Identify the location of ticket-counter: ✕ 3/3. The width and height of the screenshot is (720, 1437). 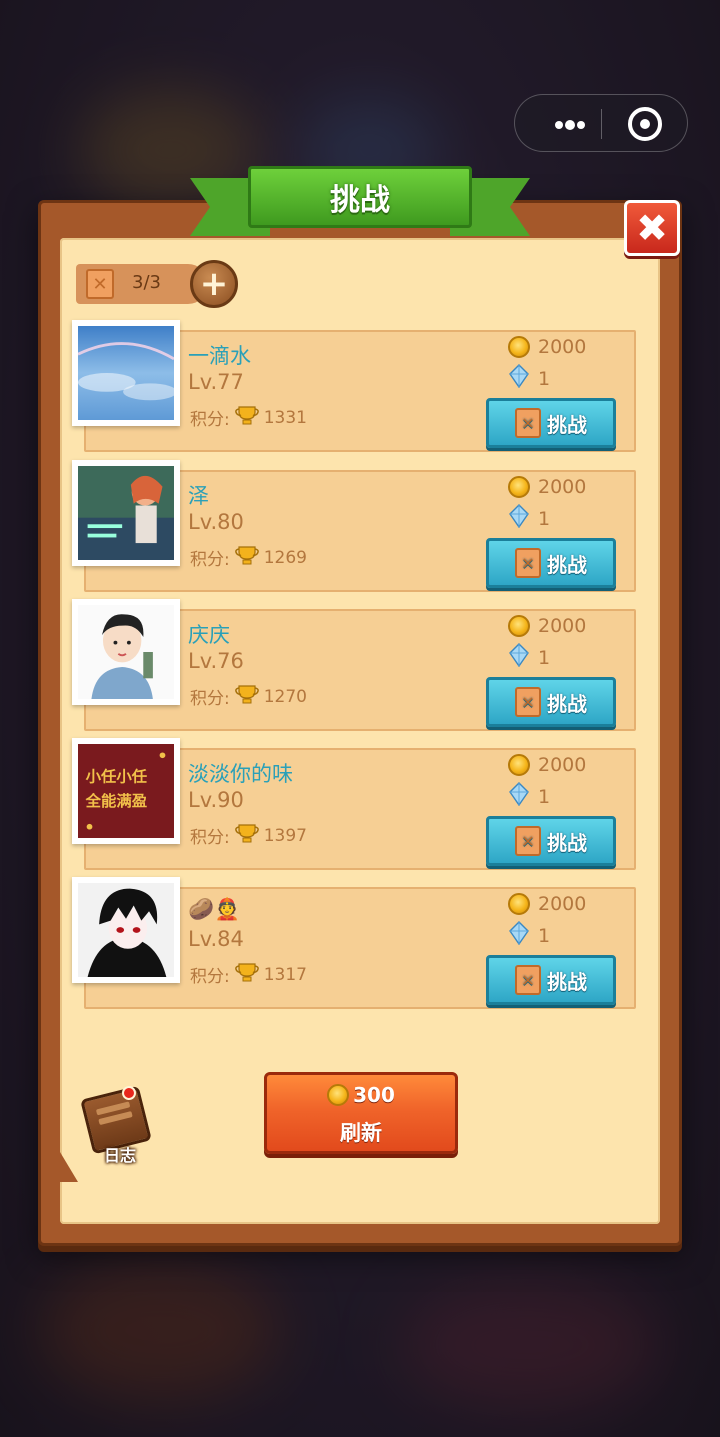
(142, 284).